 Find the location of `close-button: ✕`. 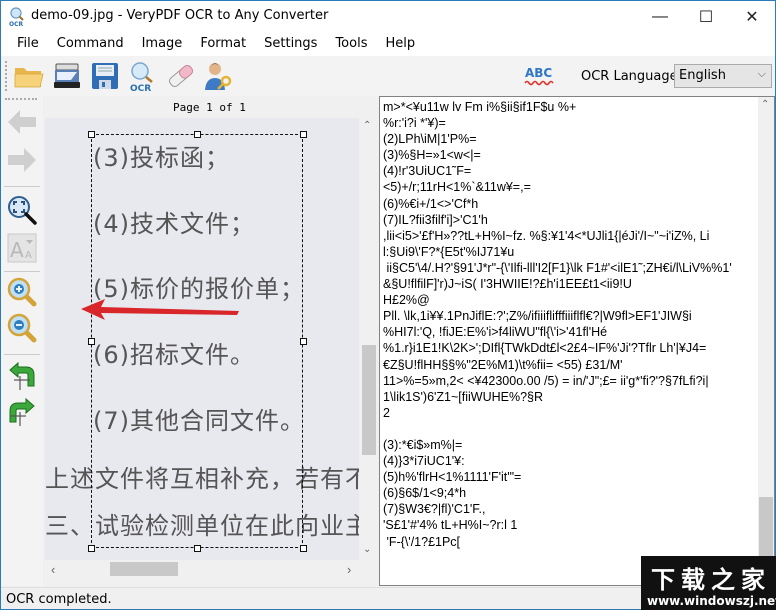

close-button: ✕ is located at coordinates (752, 16).